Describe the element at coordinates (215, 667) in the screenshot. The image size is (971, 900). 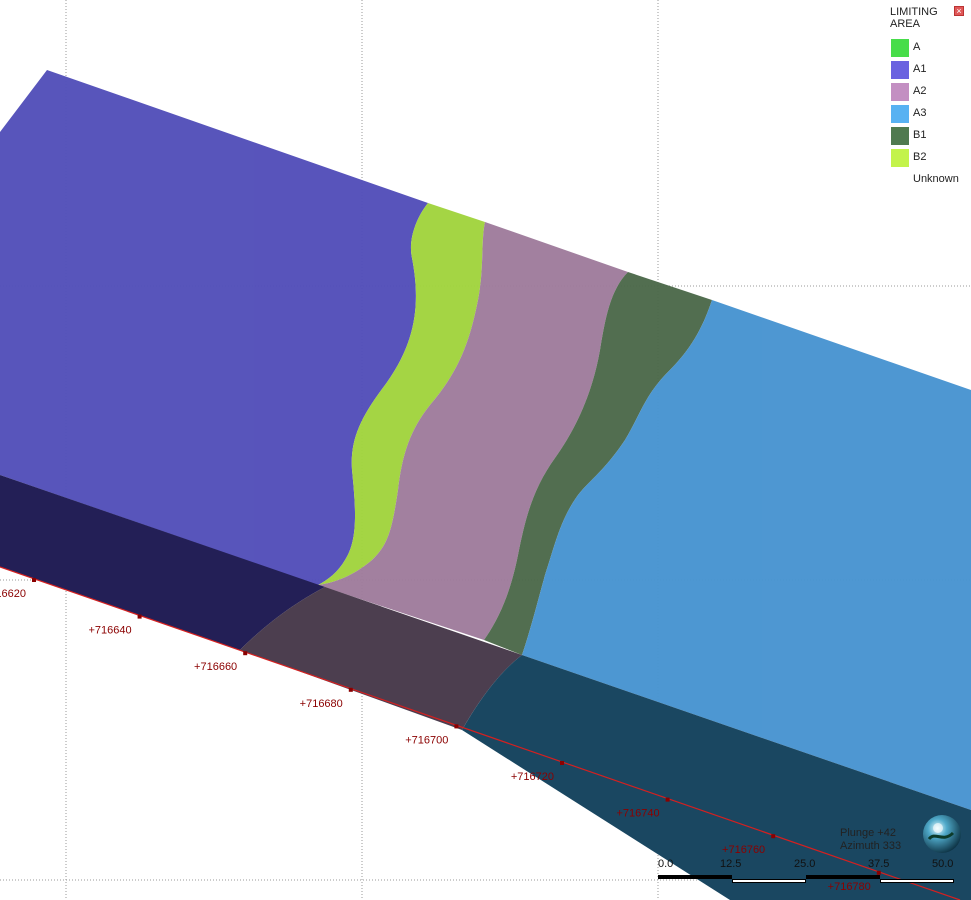
I see `axis-tick-label: +716660` at that location.